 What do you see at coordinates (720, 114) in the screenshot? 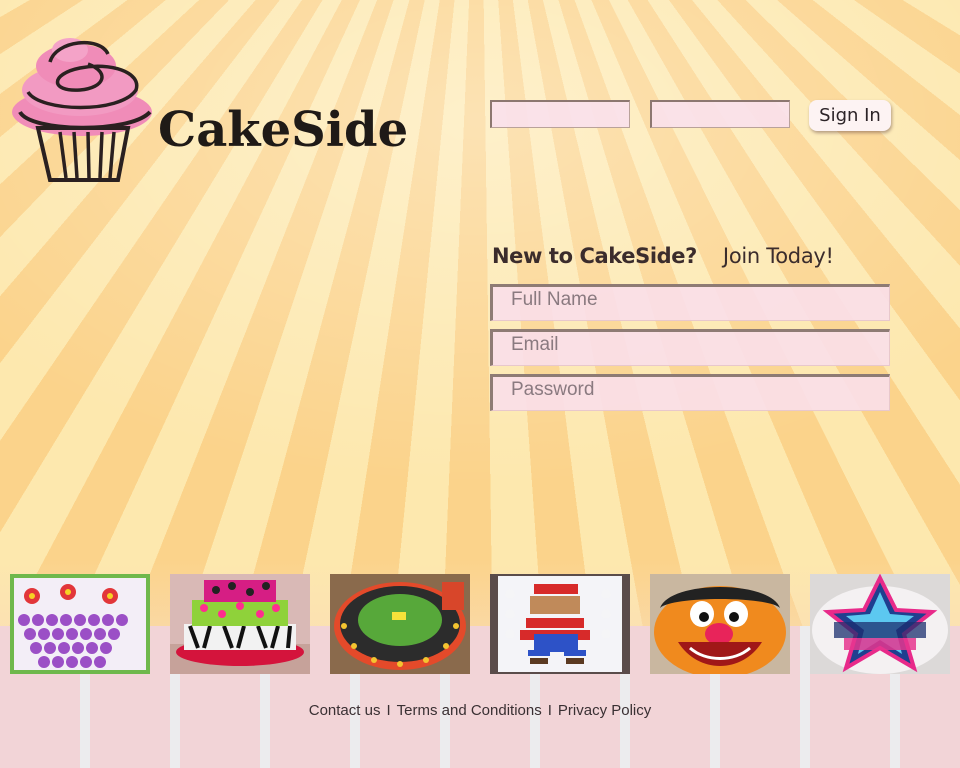
I see `login-password-field` at bounding box center [720, 114].